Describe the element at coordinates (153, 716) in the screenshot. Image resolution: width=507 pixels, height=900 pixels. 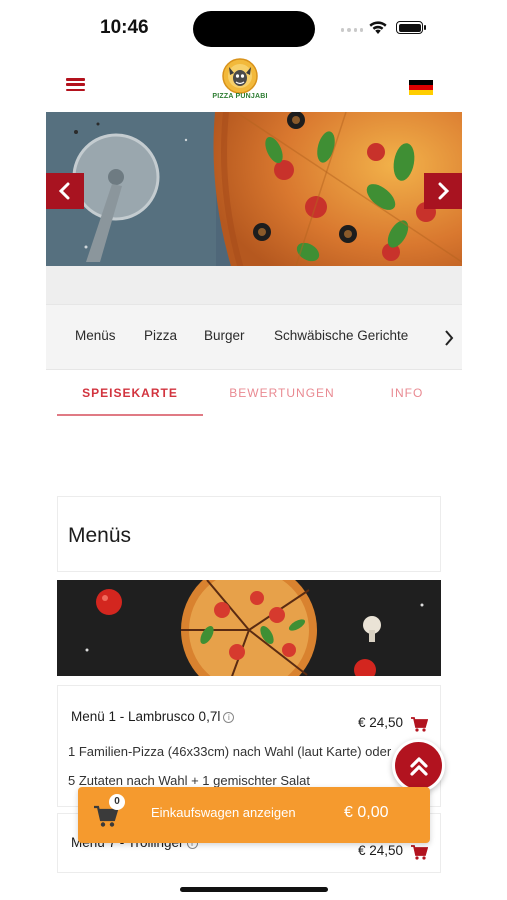
I see `menu-item-name: Menü 1 - Lambrusco 0,7l i` at that location.